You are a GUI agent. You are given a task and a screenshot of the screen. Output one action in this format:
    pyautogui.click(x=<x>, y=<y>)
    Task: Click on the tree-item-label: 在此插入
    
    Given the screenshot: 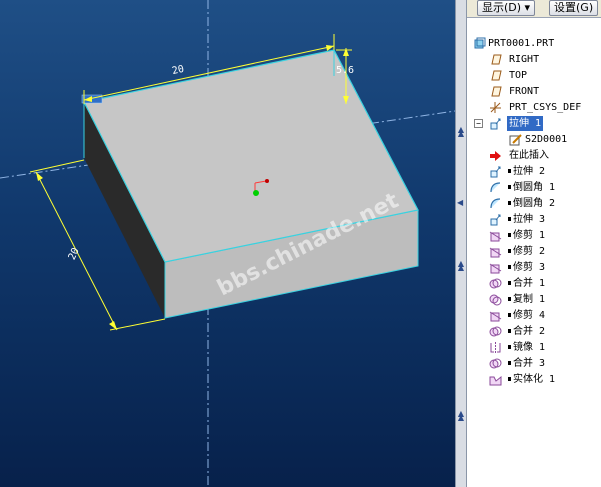 What is the action you would take?
    pyautogui.click(x=529, y=155)
    